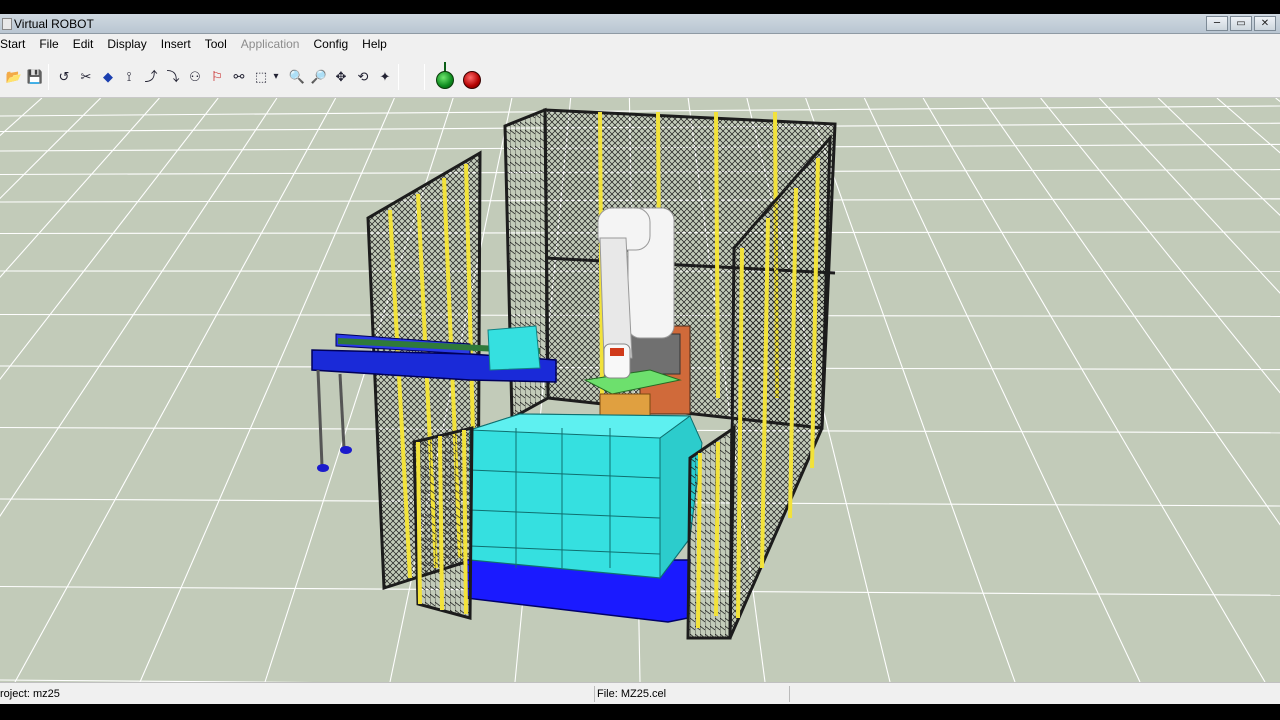 The height and width of the screenshot is (720, 1280). What do you see at coordinates (176, 44) in the screenshot?
I see `menu-insert: Insert` at bounding box center [176, 44].